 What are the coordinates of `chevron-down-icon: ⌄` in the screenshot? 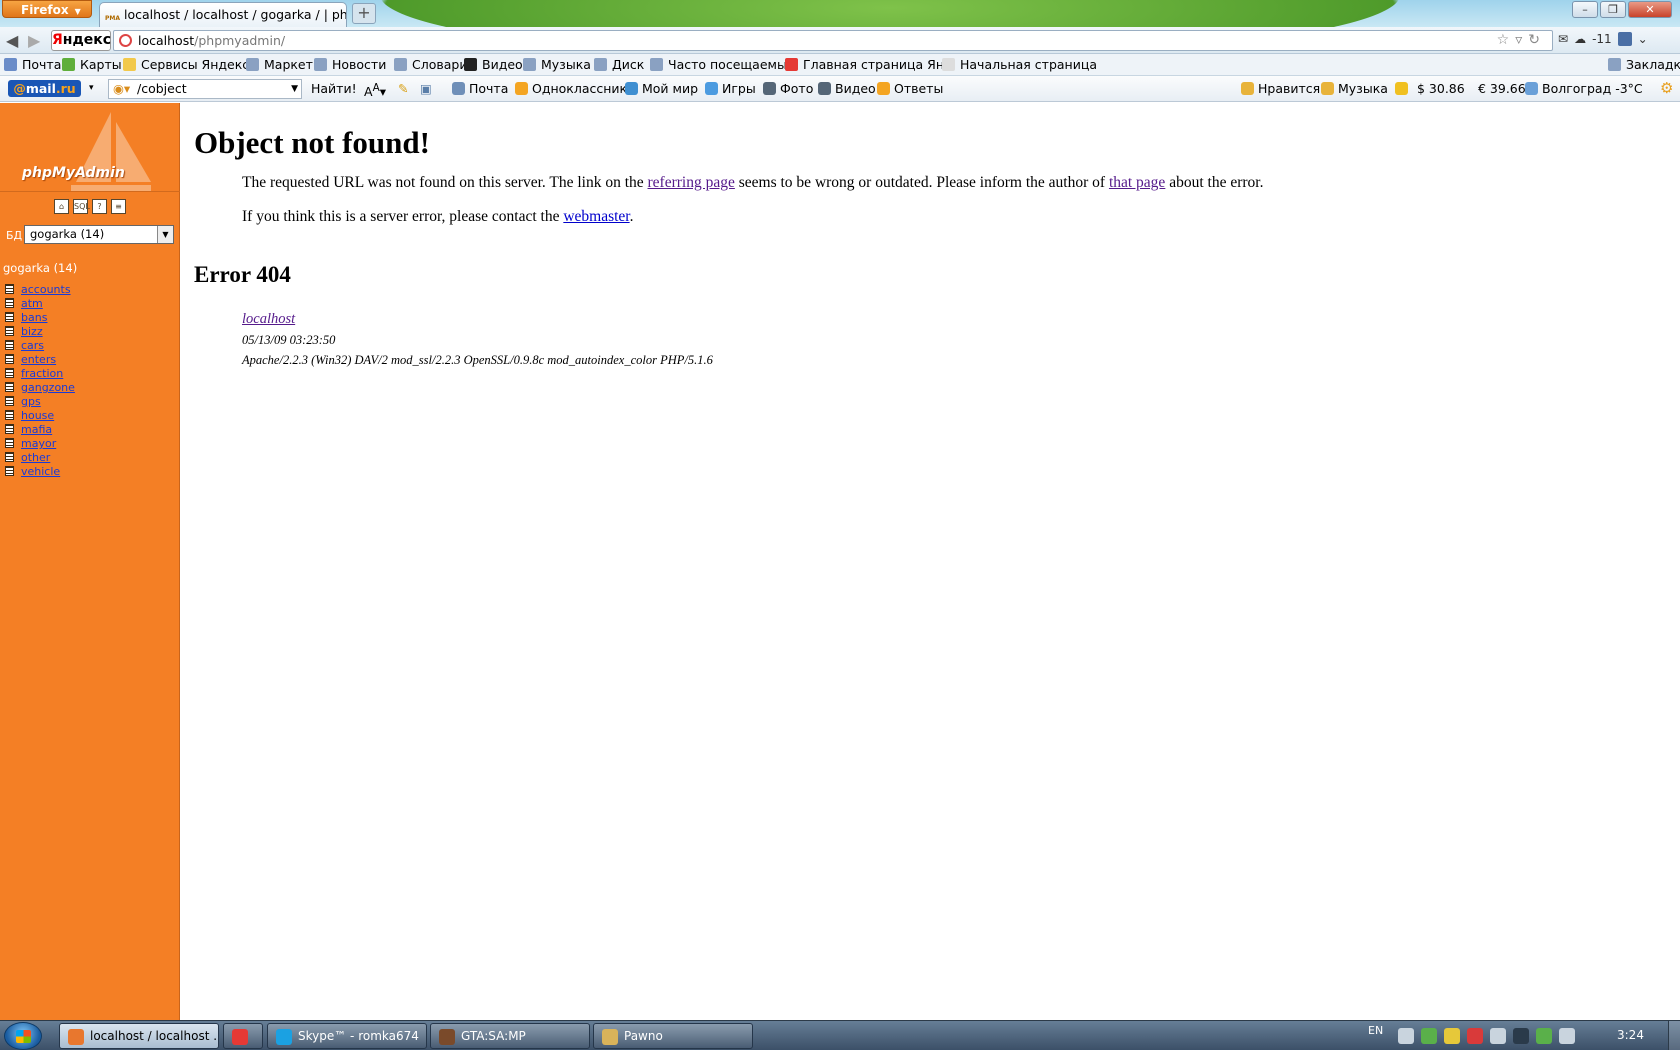 It's located at (1643, 39).